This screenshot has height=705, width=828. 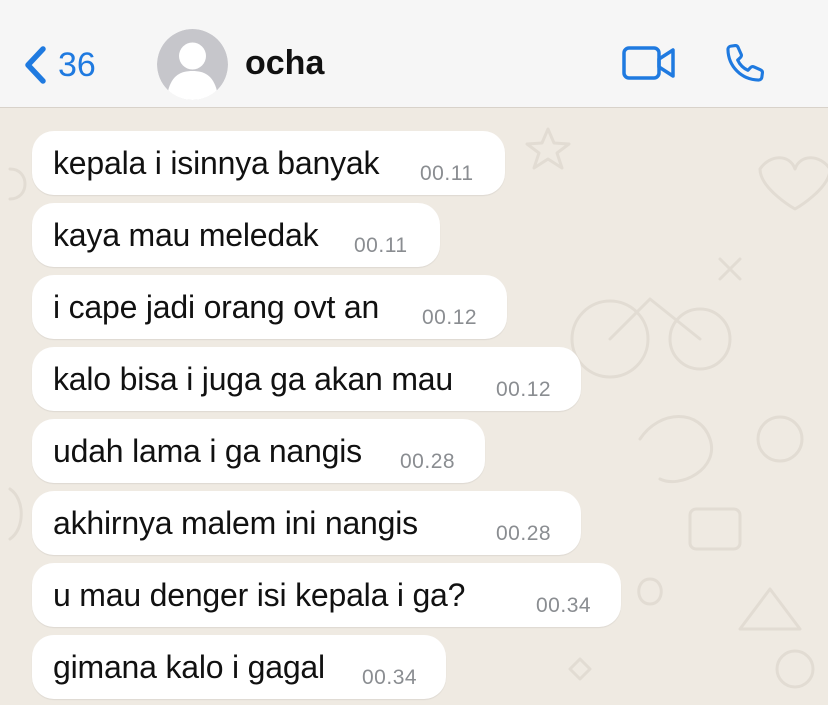 I want to click on contact-name: ocha, so click(x=284, y=63).